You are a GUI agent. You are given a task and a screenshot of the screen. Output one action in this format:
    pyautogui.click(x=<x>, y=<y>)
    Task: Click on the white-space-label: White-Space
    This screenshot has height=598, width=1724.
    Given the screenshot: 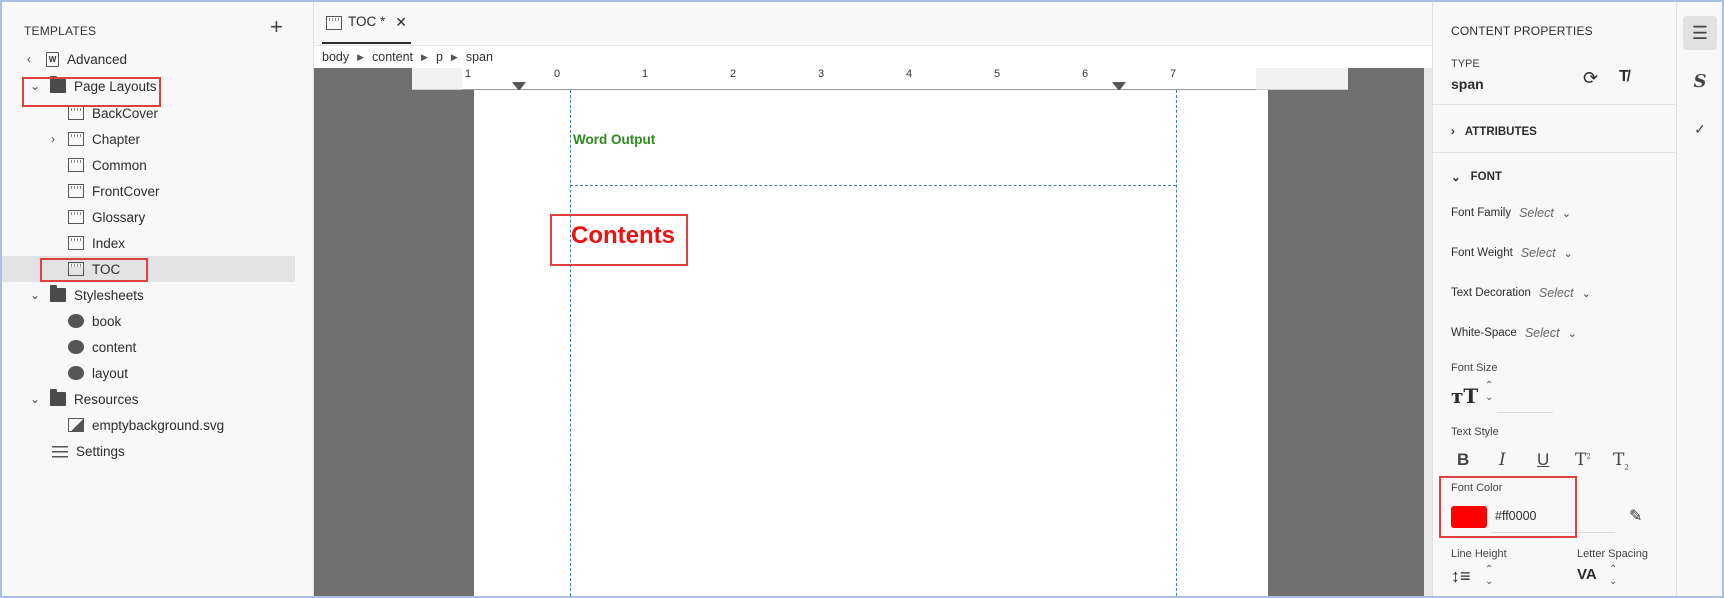 What is the action you would take?
    pyautogui.click(x=1484, y=333)
    